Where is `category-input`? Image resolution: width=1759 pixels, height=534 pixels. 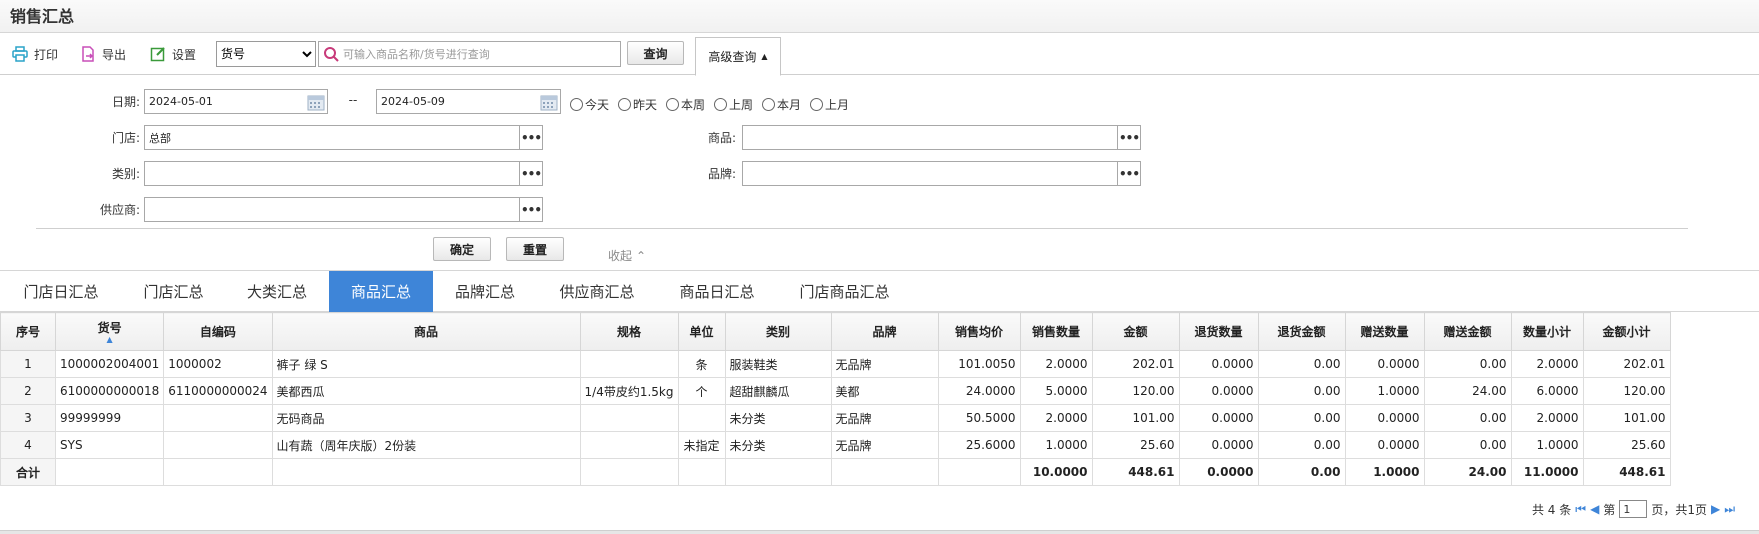 category-input is located at coordinates (332, 173).